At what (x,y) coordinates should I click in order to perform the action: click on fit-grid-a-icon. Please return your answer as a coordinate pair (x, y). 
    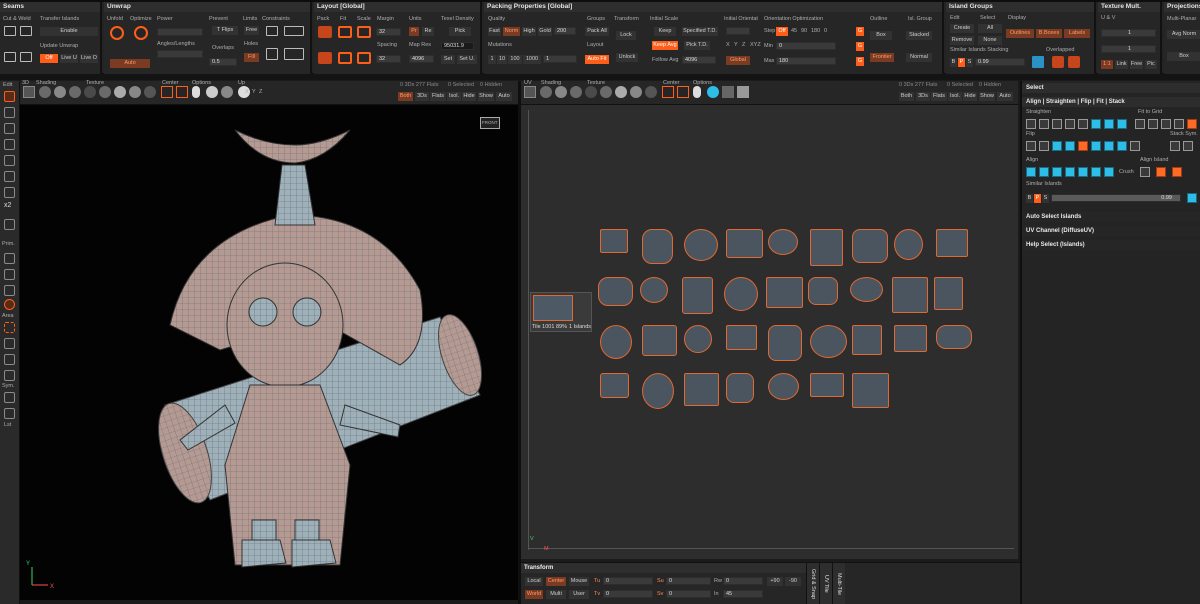
    Looking at the image, I should click on (1140, 124).